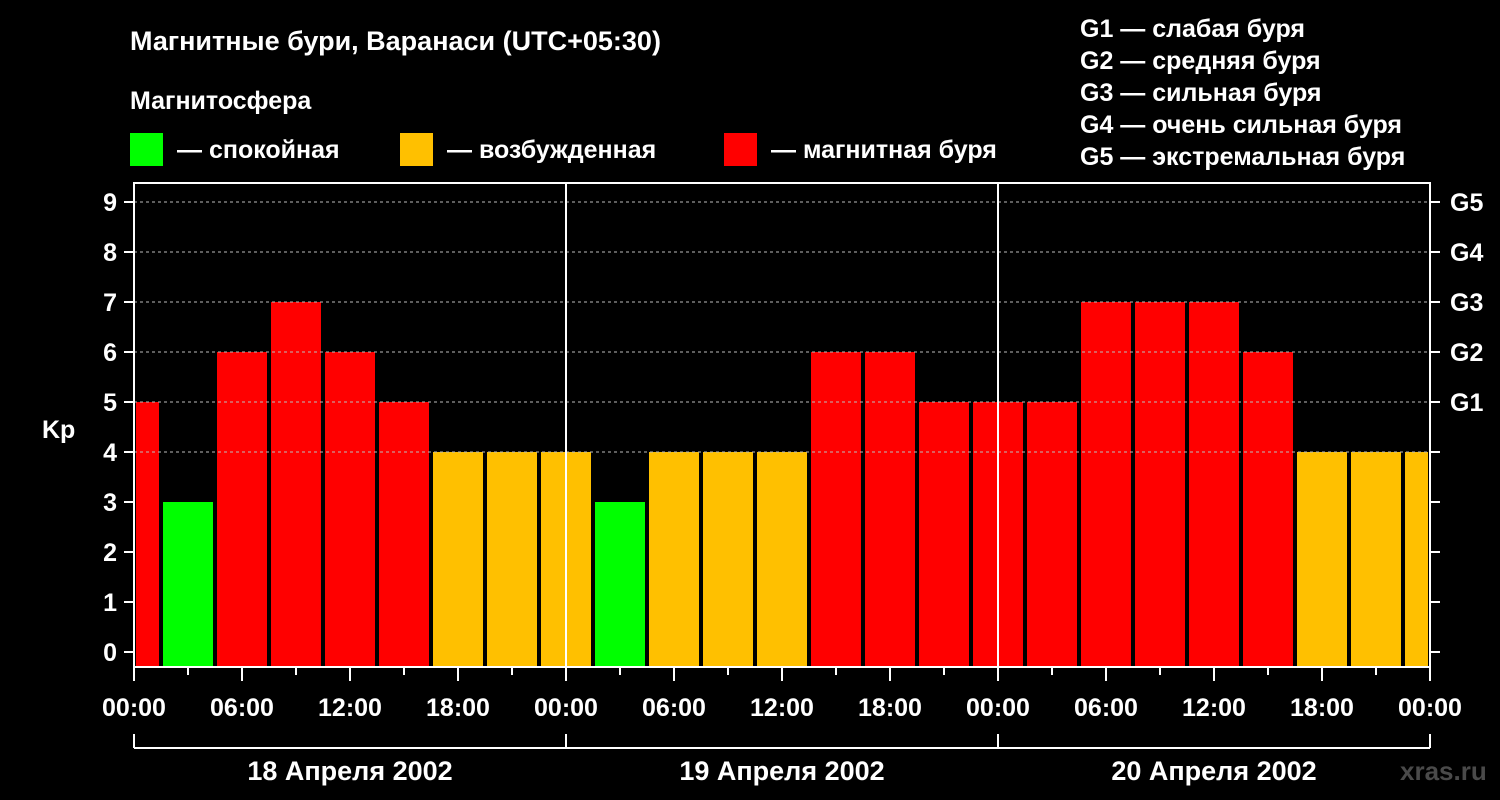 The image size is (1500, 800). Describe the element at coordinates (1214, 708) in the screenshot. I see `x-tick-label-10: 12:00` at that location.